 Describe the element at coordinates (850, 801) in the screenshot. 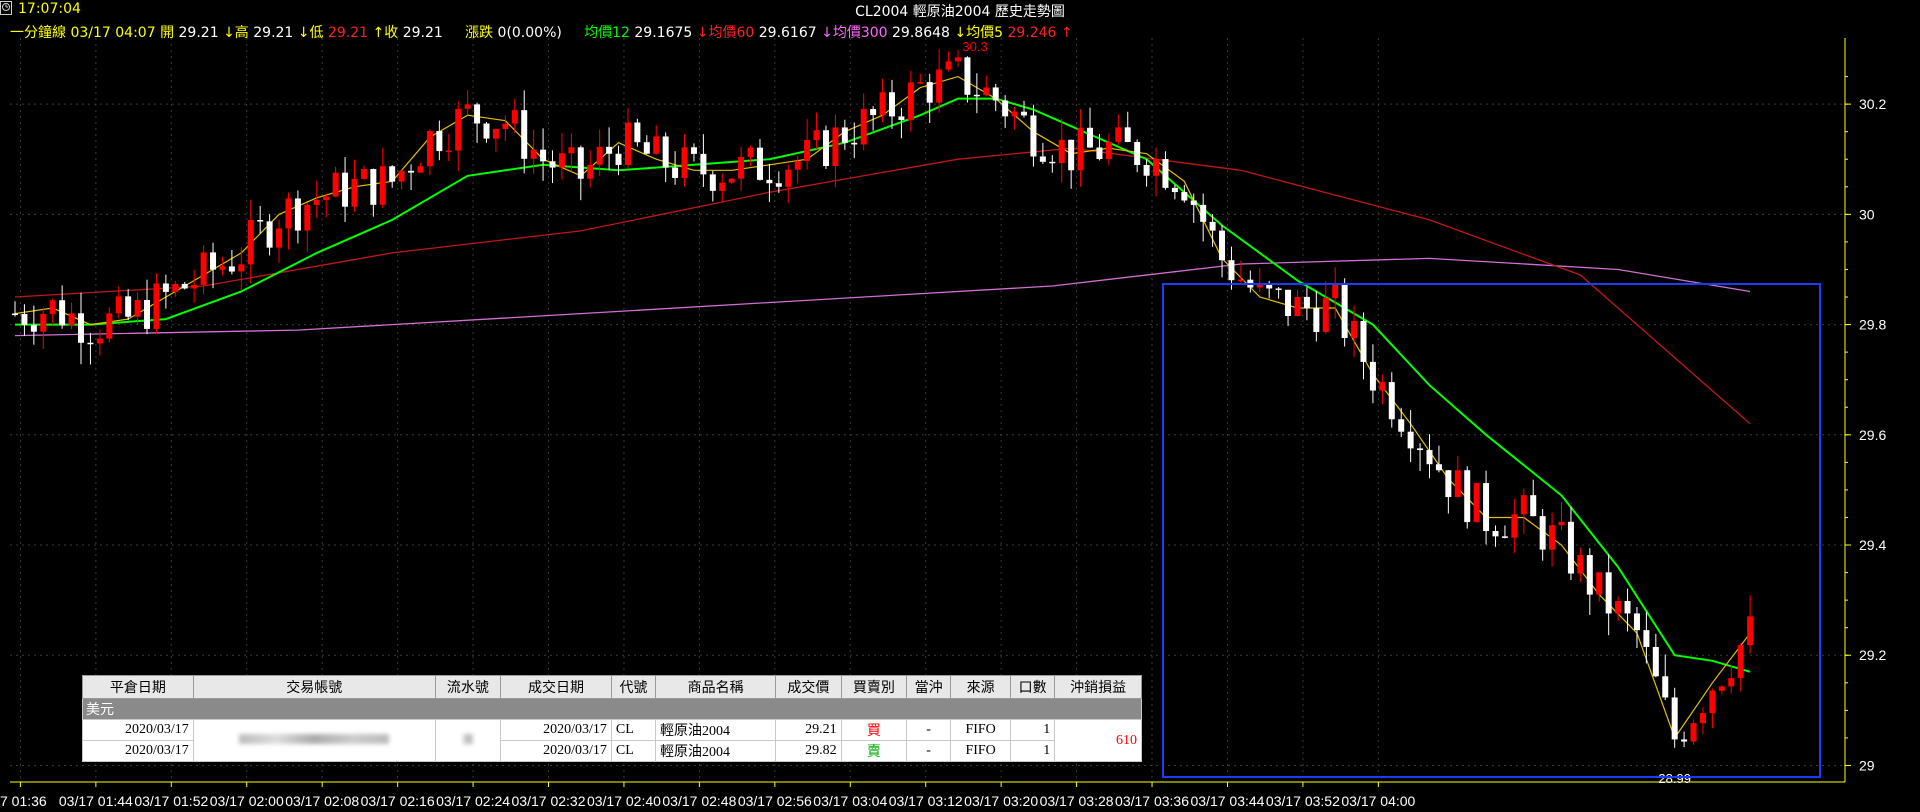

I see `x-tick-label: 03/17 03:04` at that location.